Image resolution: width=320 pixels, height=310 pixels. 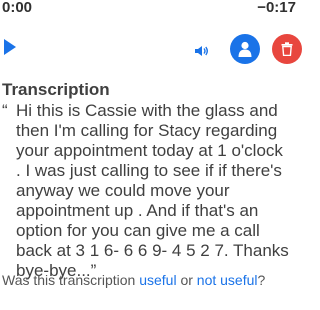 I want to click on trash-icon, so click(x=287, y=49).